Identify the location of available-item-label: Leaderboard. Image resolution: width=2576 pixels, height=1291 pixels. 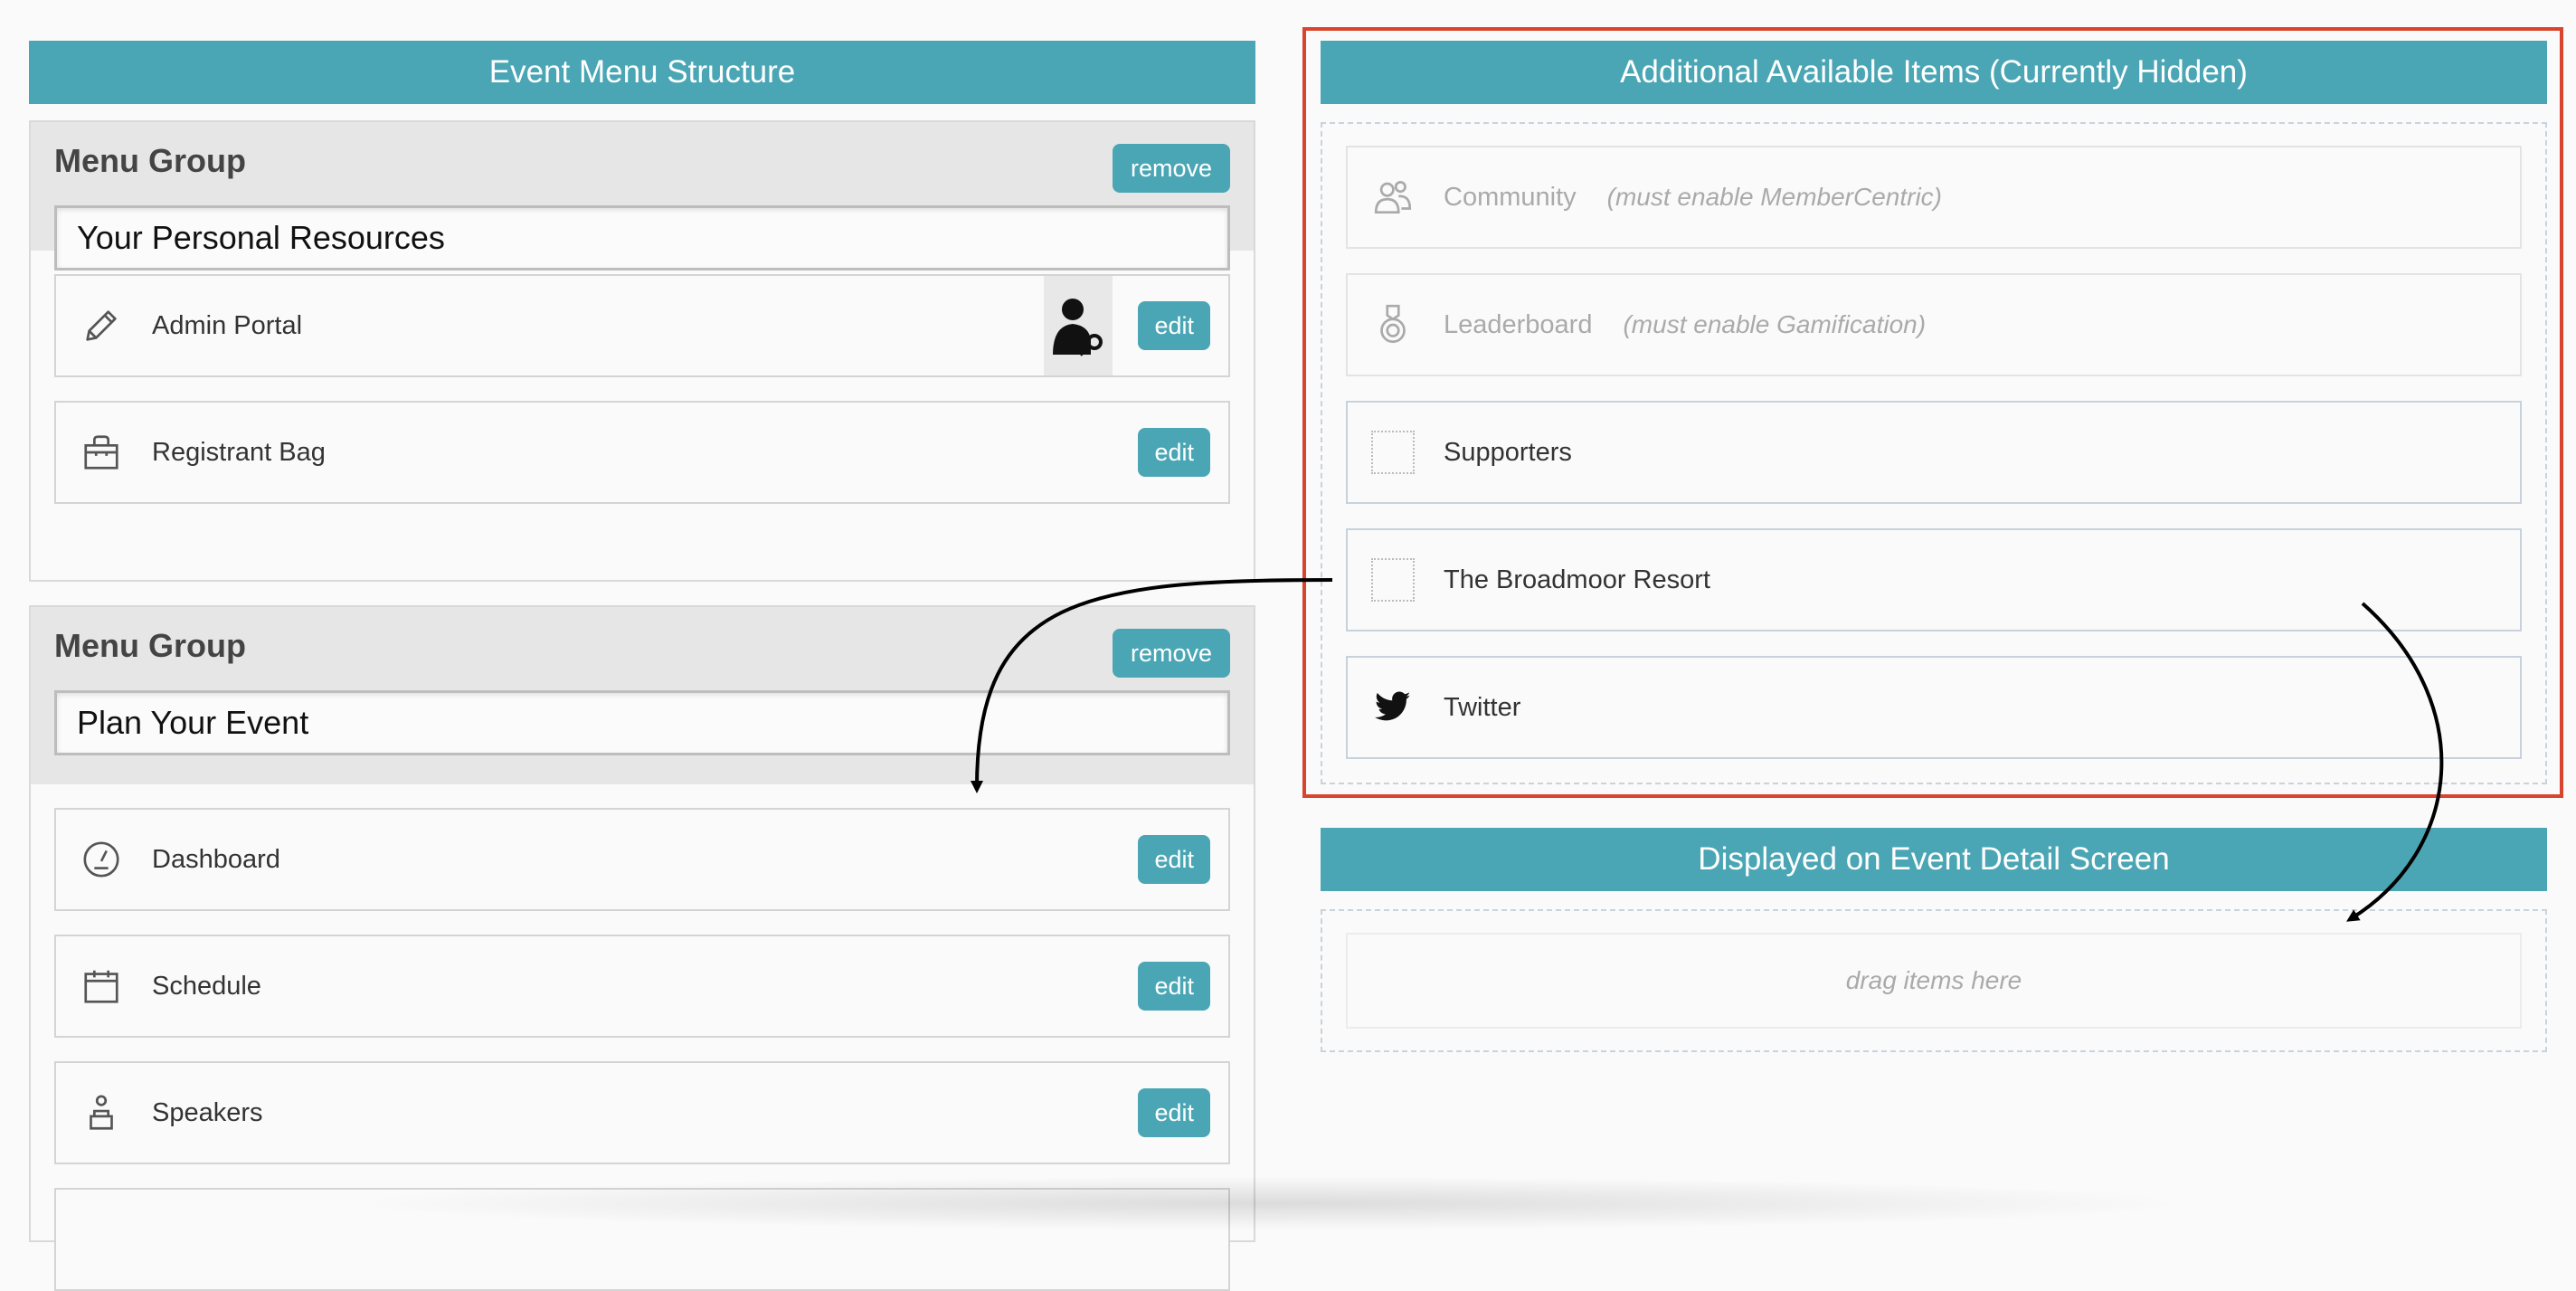
(1519, 324).